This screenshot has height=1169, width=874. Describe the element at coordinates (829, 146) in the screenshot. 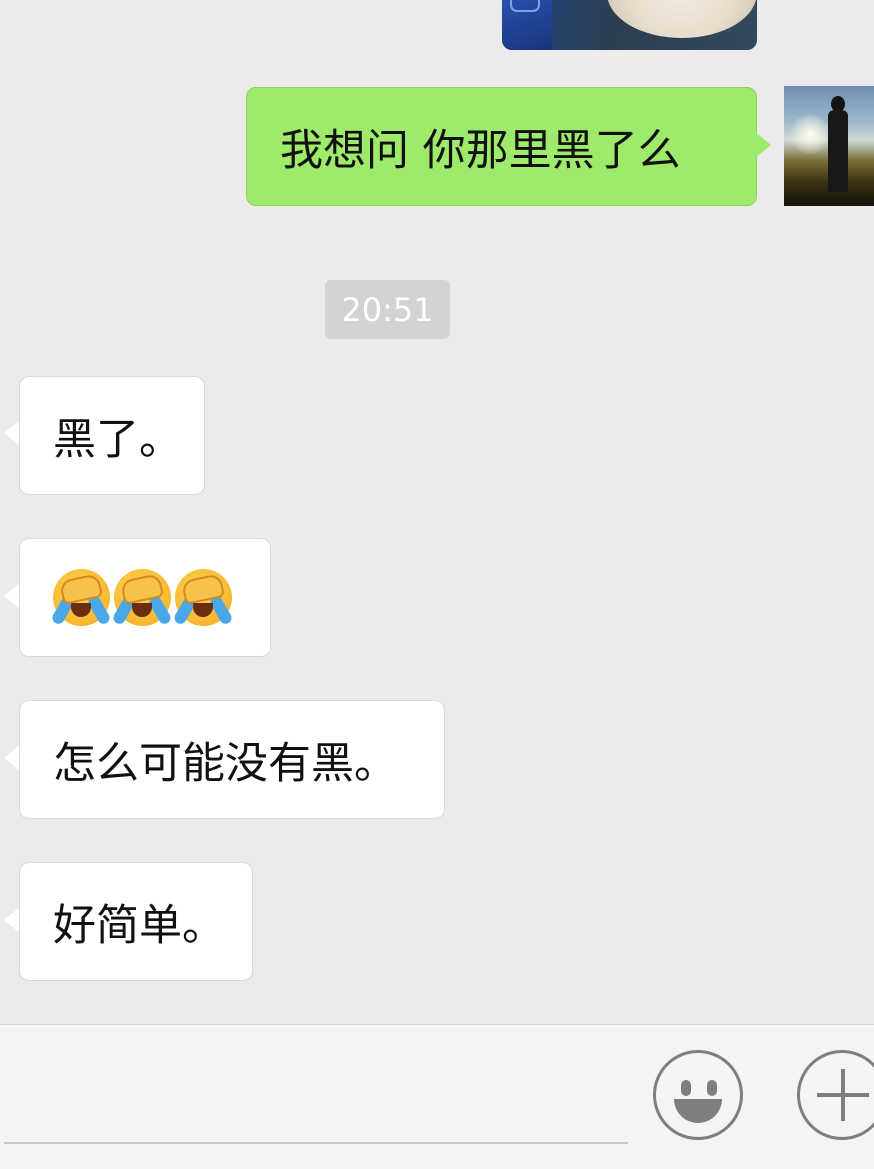

I see `my-avatar` at that location.